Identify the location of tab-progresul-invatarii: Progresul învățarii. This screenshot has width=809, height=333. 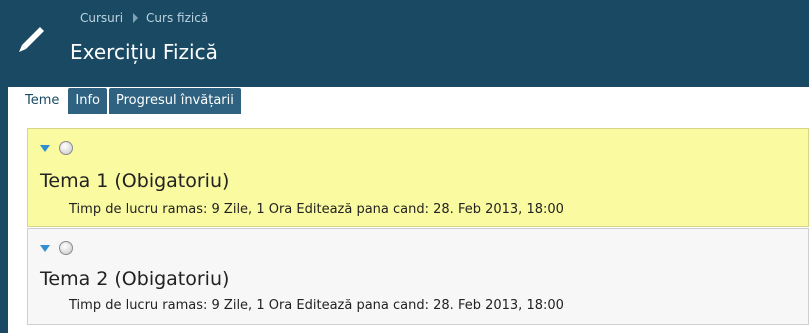
(175, 101).